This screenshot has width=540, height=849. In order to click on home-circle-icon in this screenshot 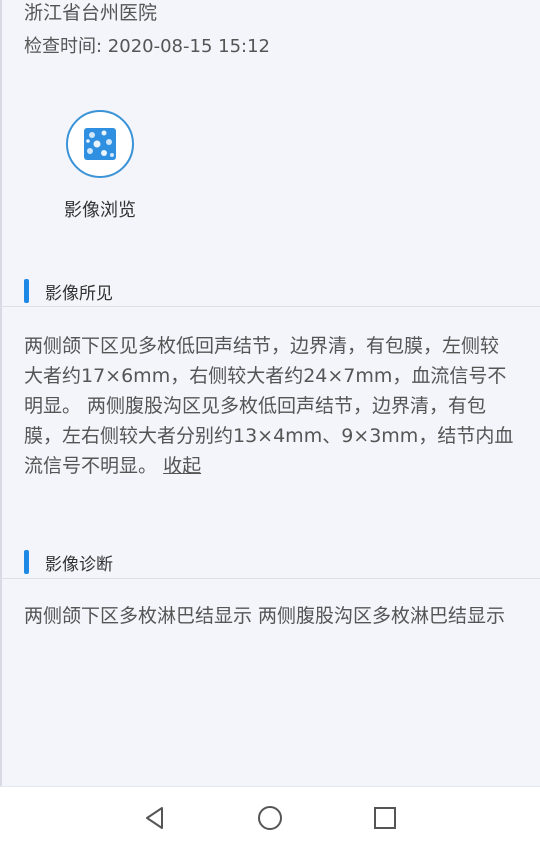, I will do `click(270, 818)`.